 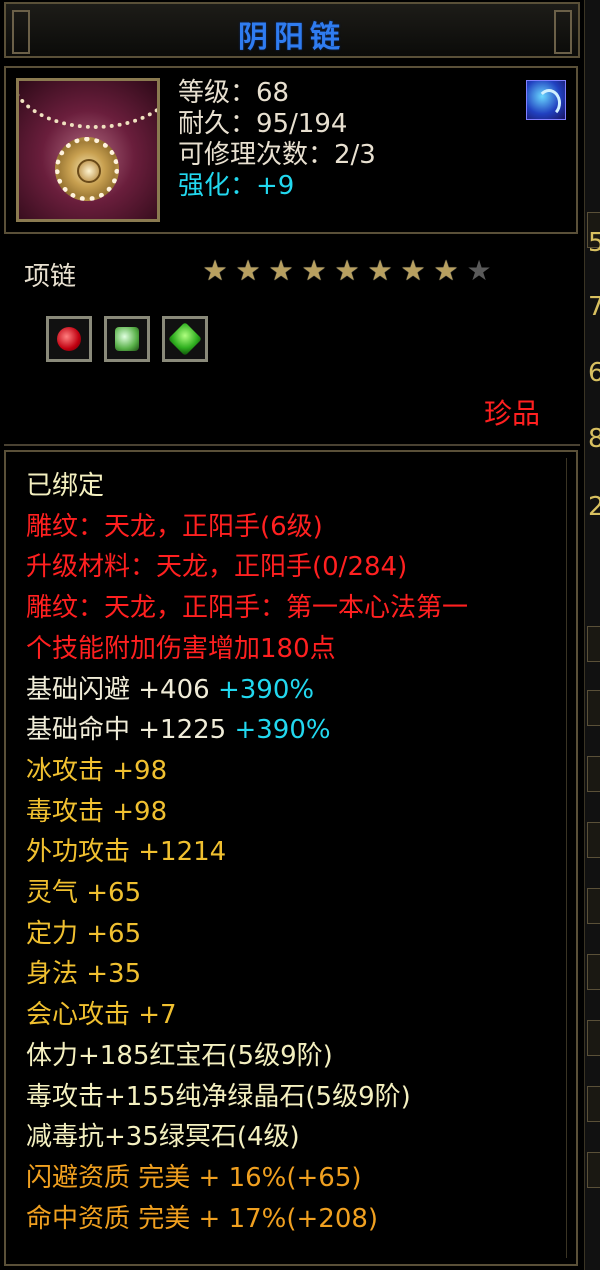 What do you see at coordinates (126, 730) in the screenshot?
I see `attr-hit-value: 基础命中 +1225` at bounding box center [126, 730].